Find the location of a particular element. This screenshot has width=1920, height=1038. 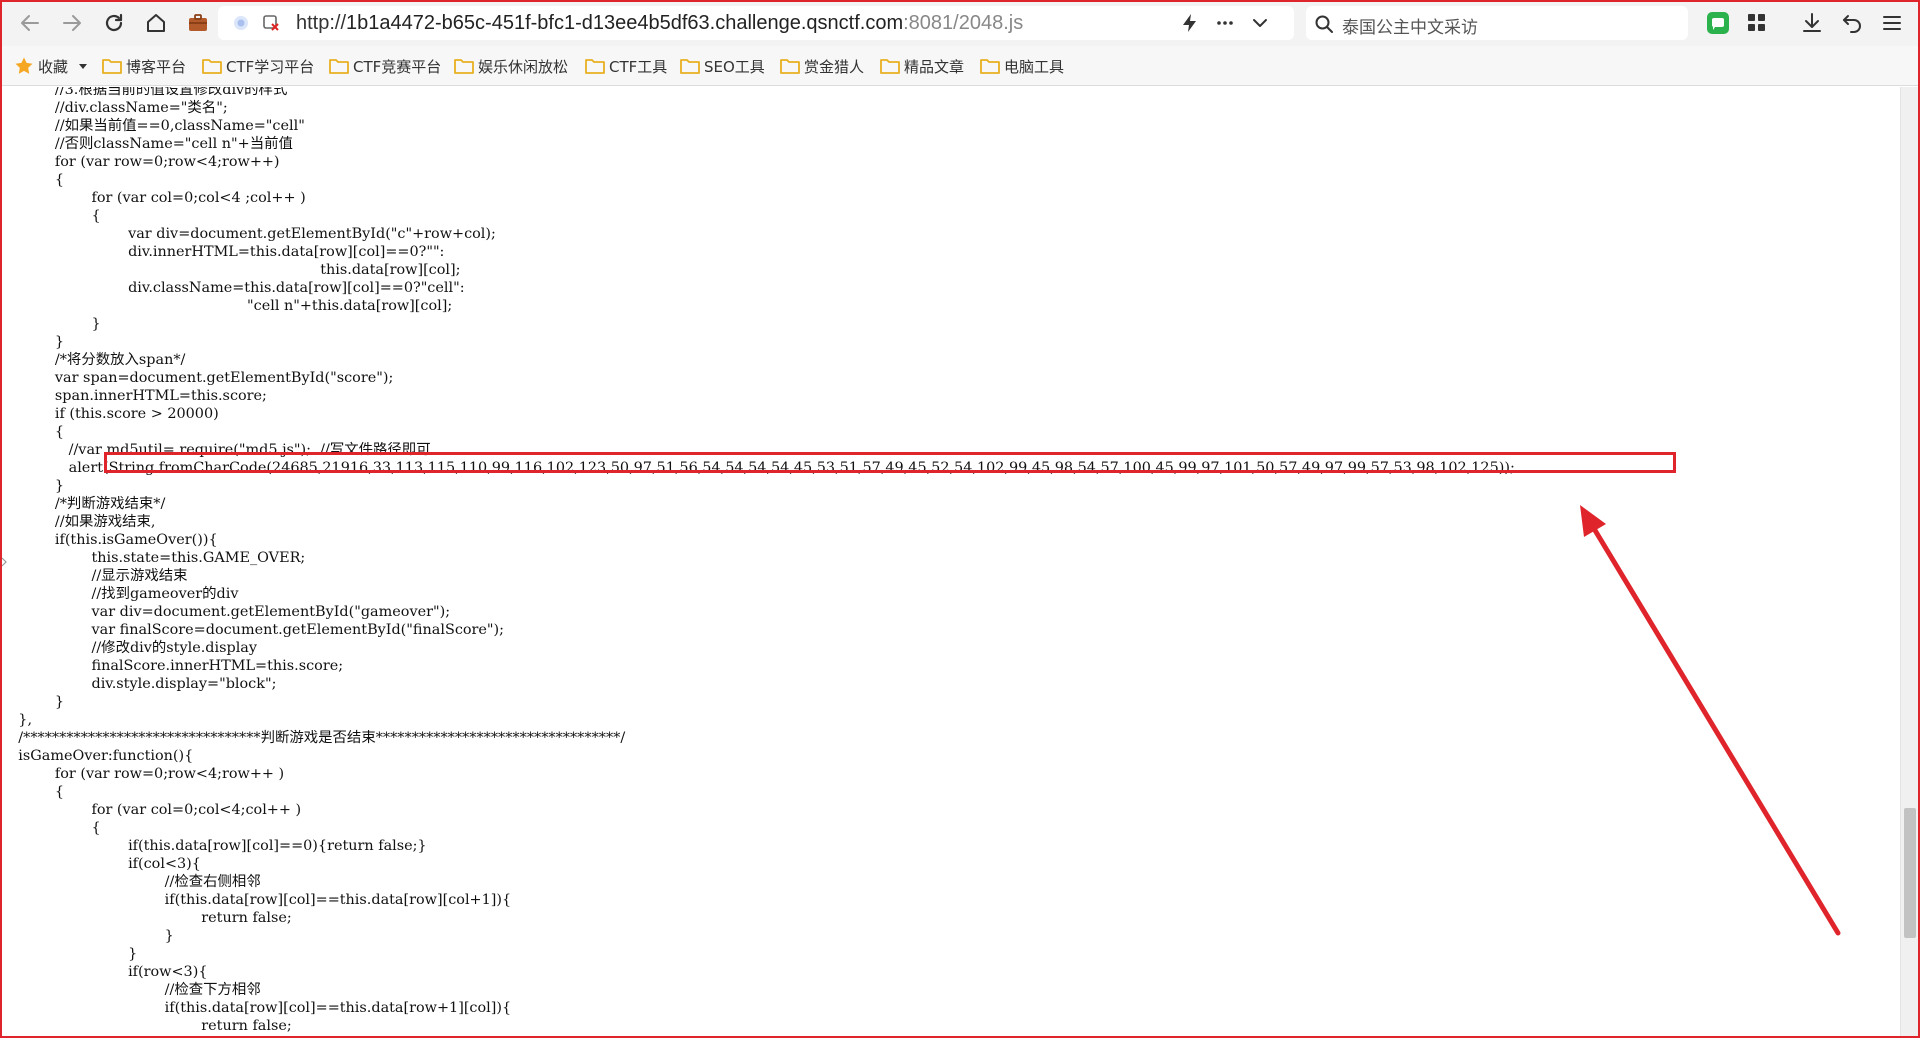

code-line: //显示游戏结束 is located at coordinates (94, 576).